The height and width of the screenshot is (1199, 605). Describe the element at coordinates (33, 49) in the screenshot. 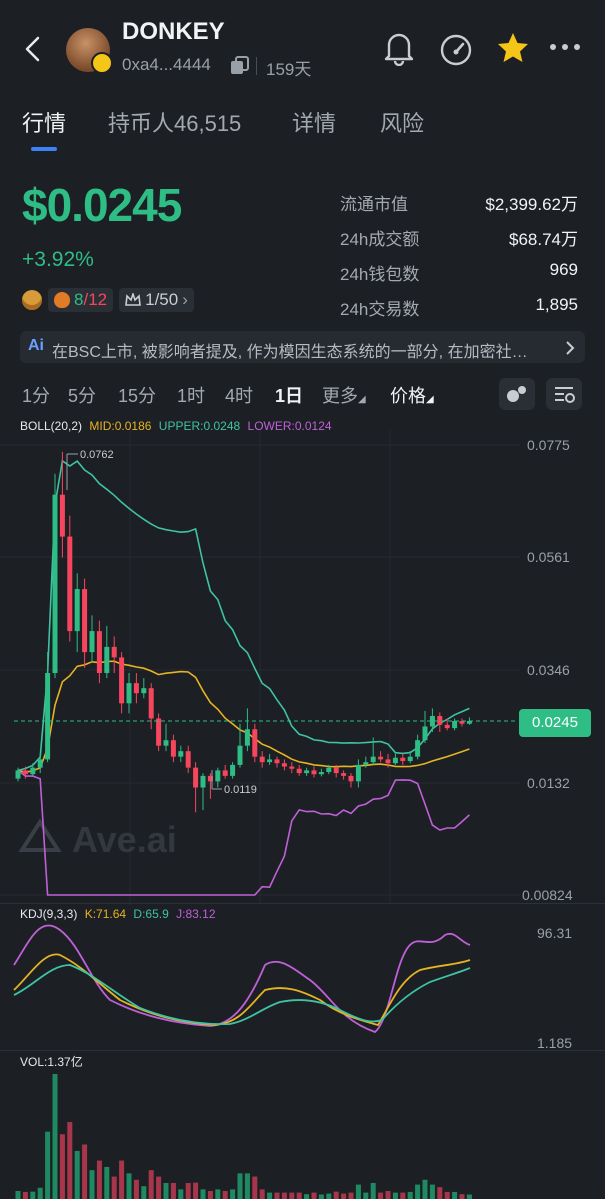

I see `back-arrow-icon` at that location.